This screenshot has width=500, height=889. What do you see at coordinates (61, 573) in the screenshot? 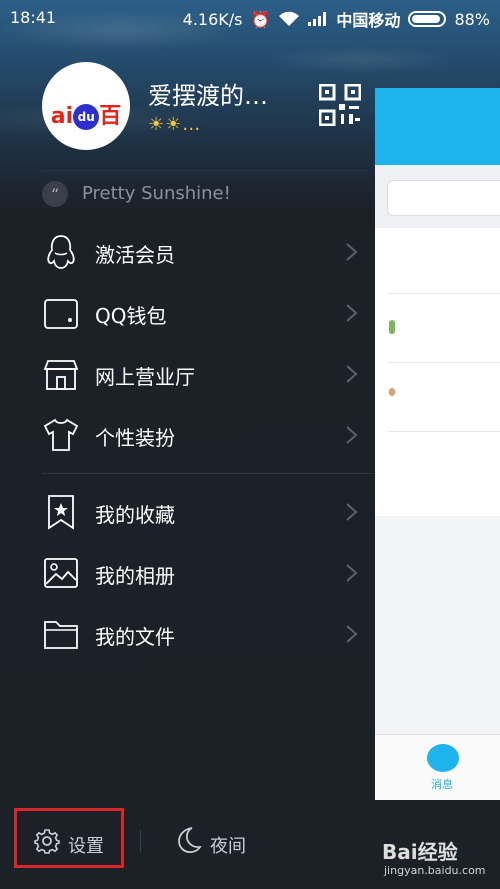
I see `photo-icon` at bounding box center [61, 573].